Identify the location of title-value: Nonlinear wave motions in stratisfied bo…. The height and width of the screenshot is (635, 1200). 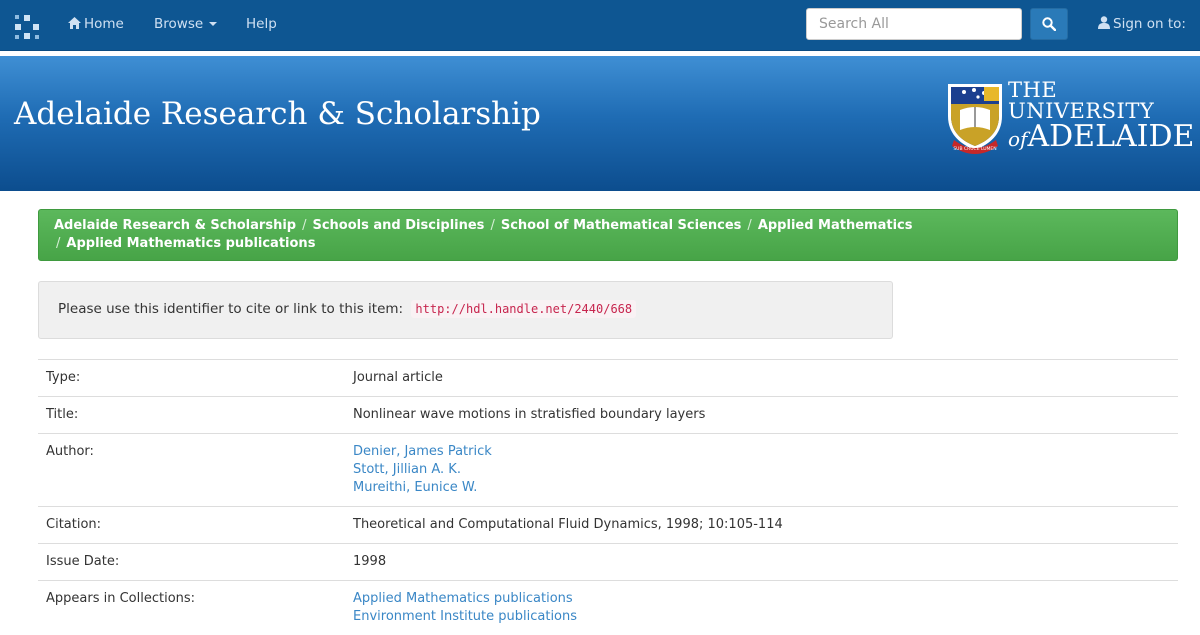
(761, 415).